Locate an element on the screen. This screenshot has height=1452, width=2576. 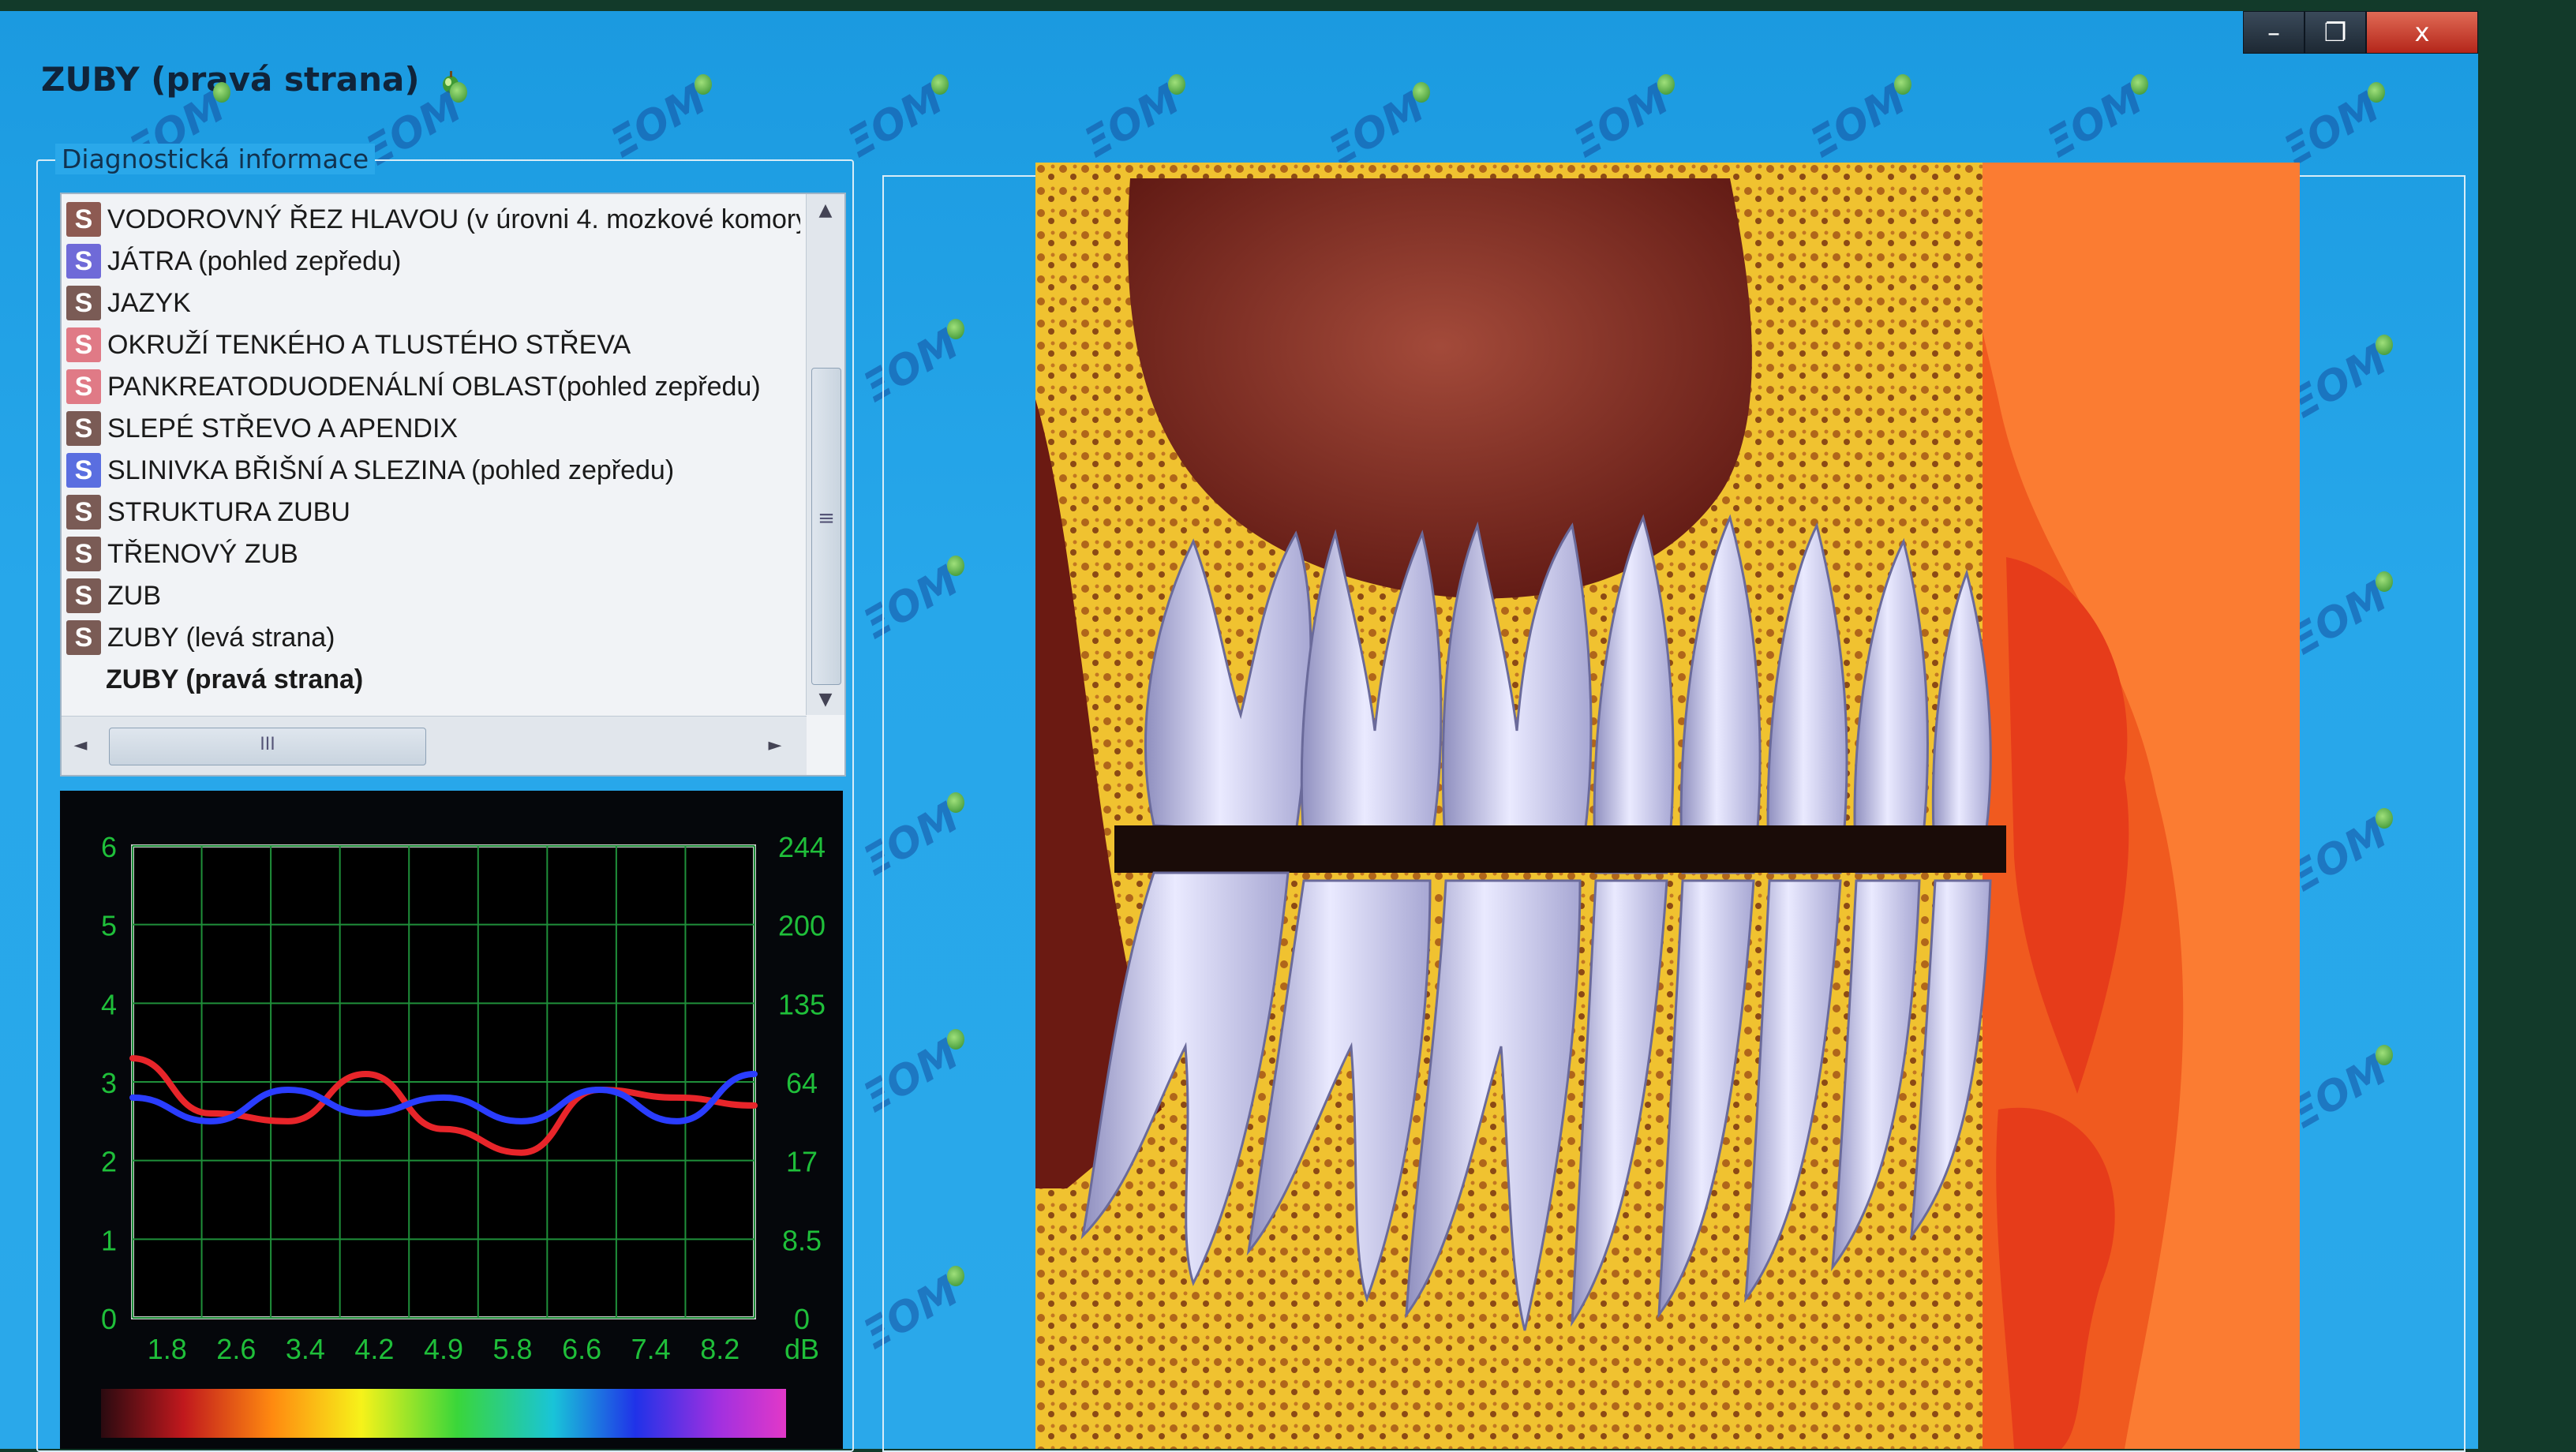
list-item: S ZUB is located at coordinates (433, 595).